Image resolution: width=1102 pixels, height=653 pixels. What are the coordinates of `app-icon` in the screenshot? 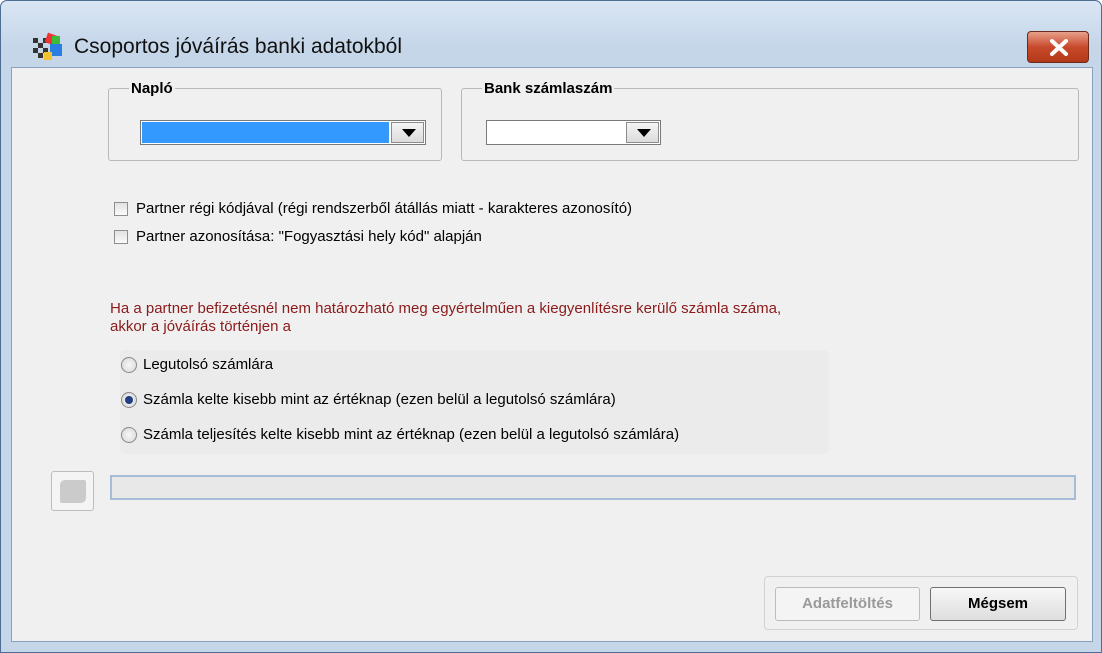 It's located at (47, 46).